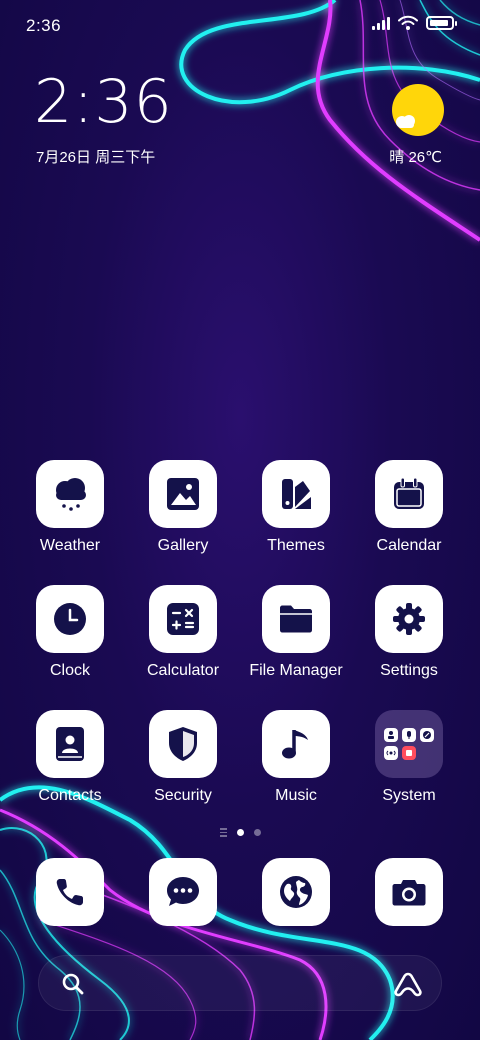 Image resolution: width=480 pixels, height=1040 pixels. I want to click on dock-phone, so click(70, 892).